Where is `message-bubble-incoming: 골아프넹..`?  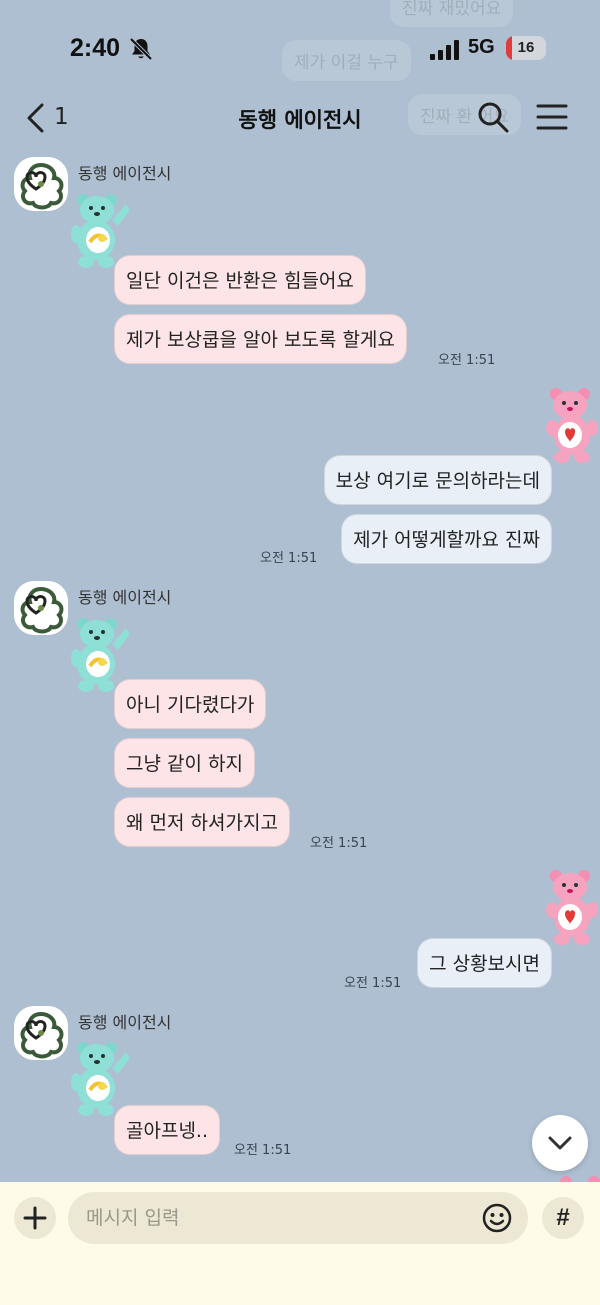 message-bubble-incoming: 골아프넹.. is located at coordinates (167, 1130).